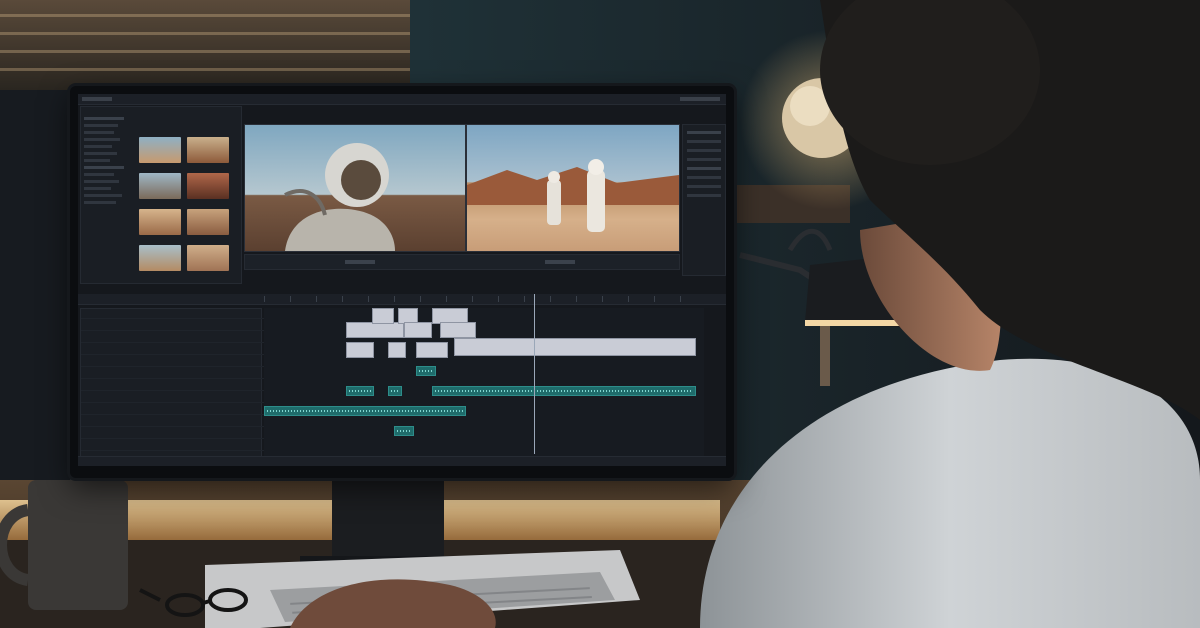 The image size is (1200, 628). I want to click on astronaut-closeup-frame, so click(339, 197).